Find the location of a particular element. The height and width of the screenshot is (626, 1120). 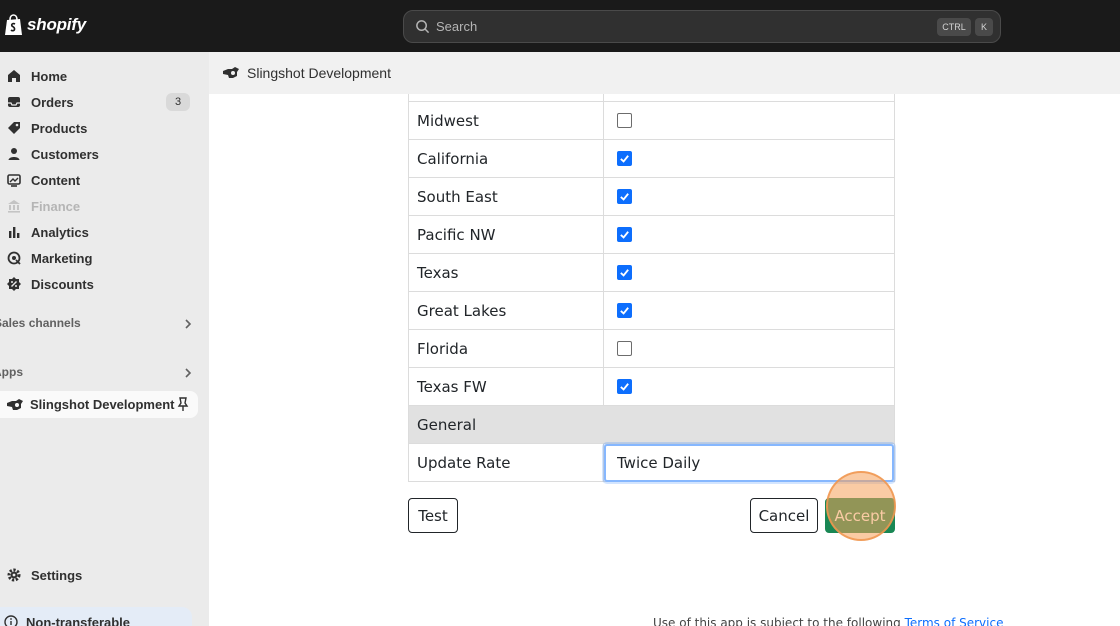

person-icon is located at coordinates (14, 154).